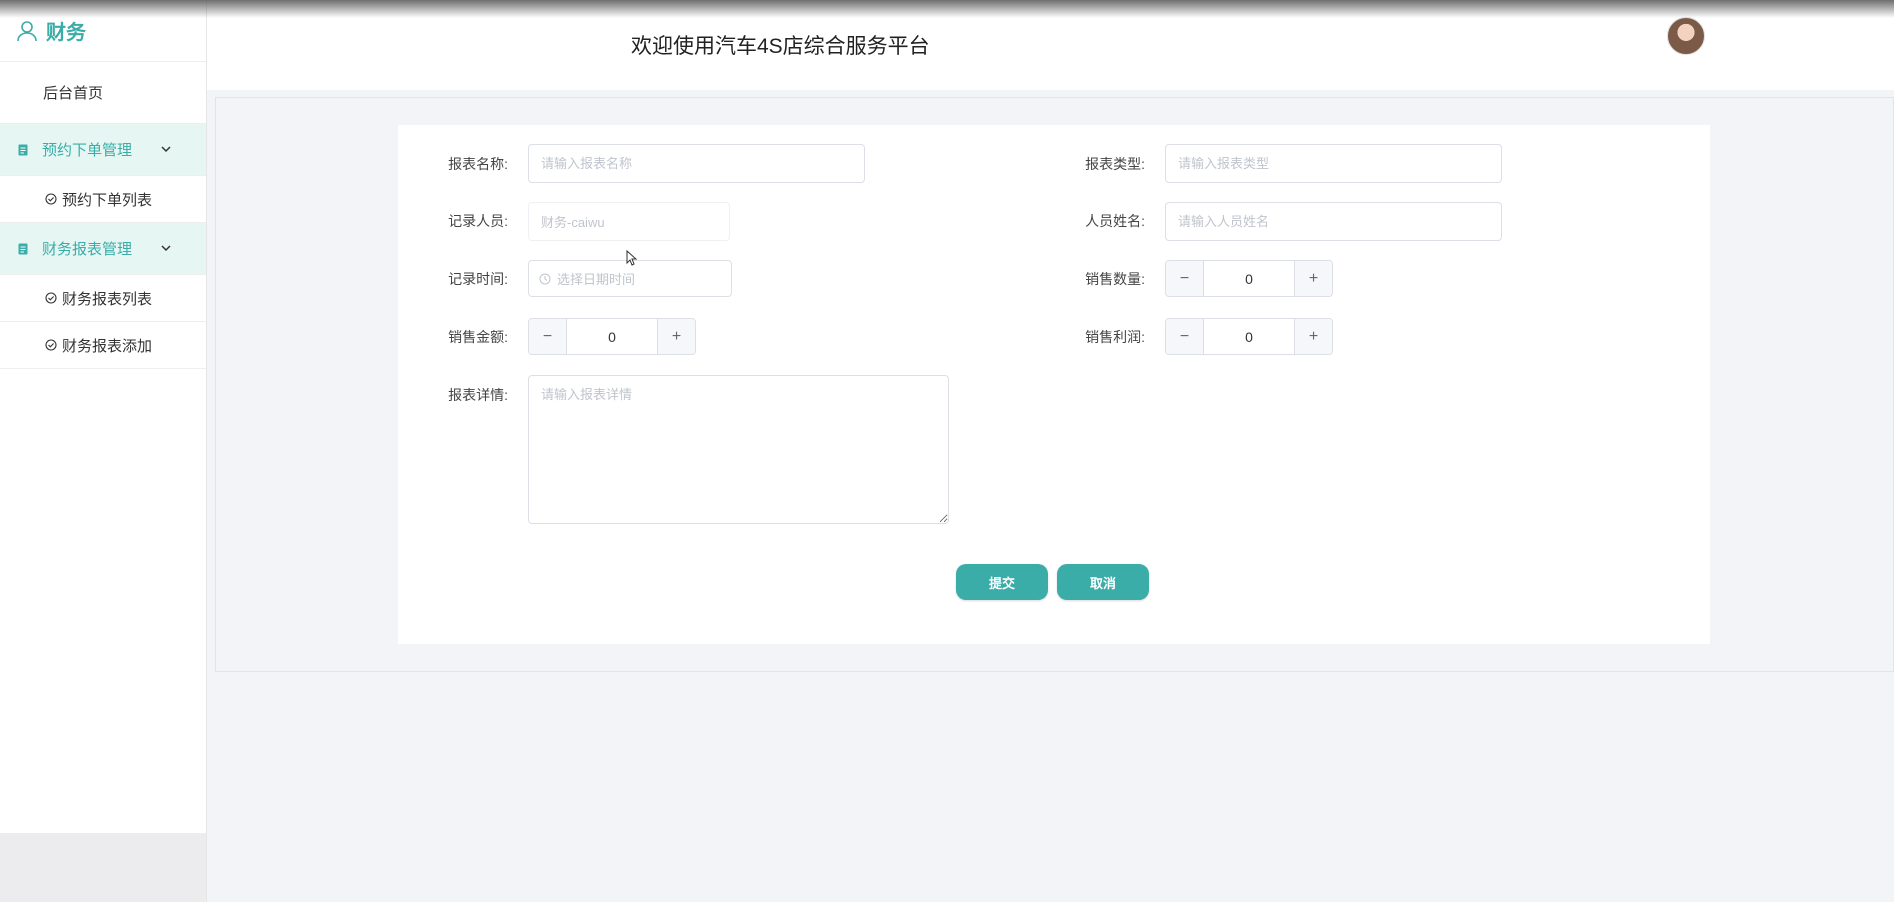  I want to click on header: 欢迎使用汽车4S店综合服务平台, so click(1050, 45).